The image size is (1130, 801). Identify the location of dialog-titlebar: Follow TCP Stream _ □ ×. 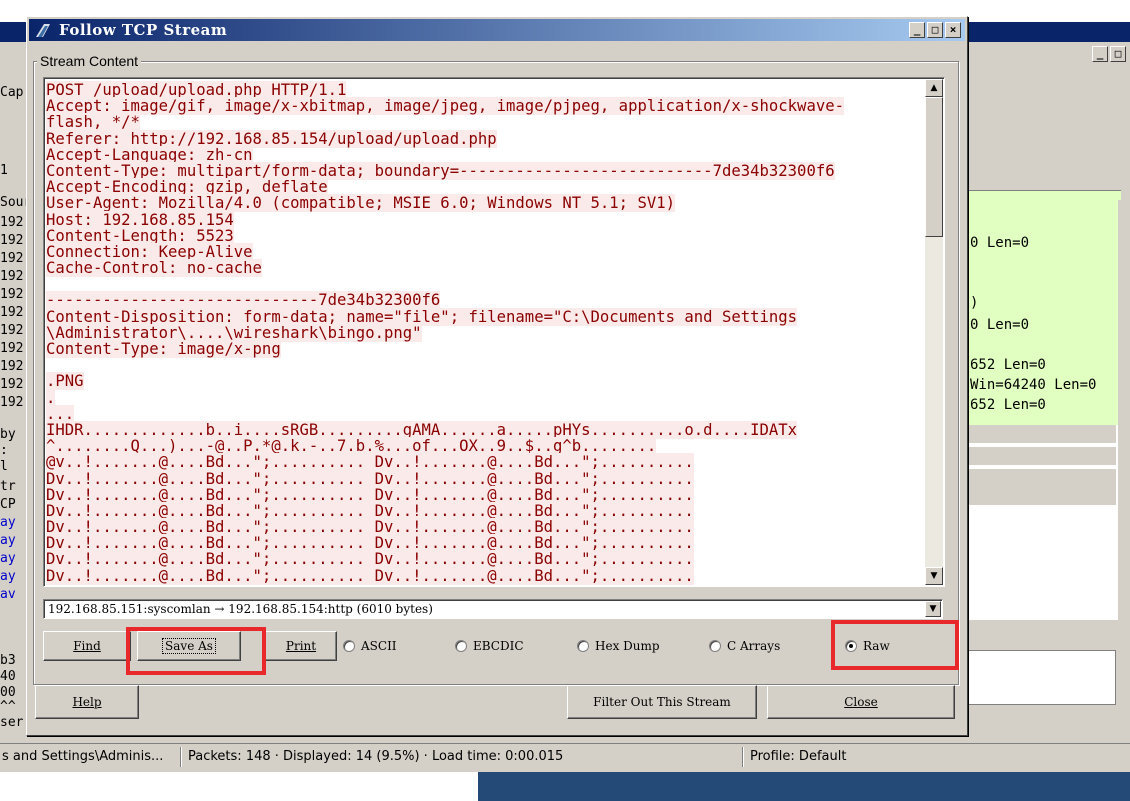
(497, 30).